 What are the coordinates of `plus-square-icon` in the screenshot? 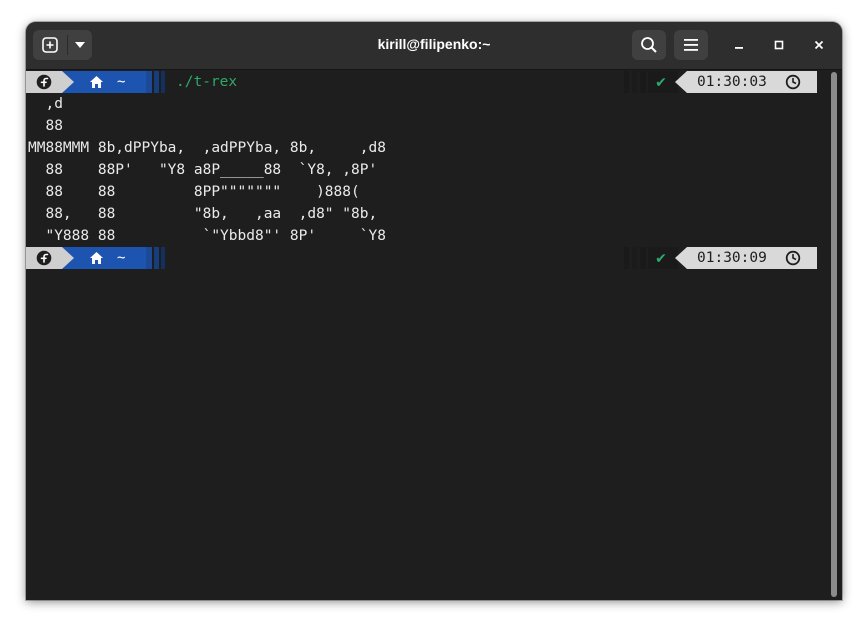 It's located at (50, 45).